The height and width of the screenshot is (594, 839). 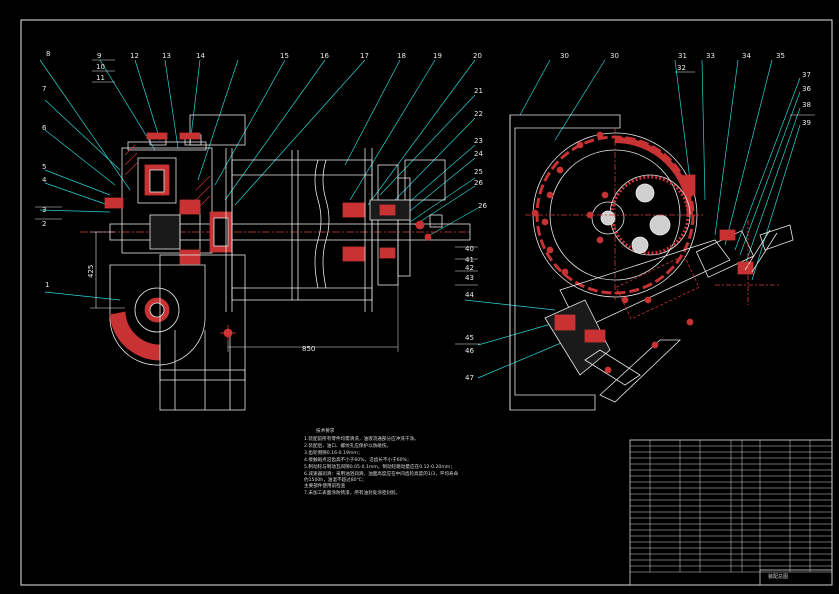 What do you see at coordinates (477, 56) in the screenshot?
I see `label-20: 20` at bounding box center [477, 56].